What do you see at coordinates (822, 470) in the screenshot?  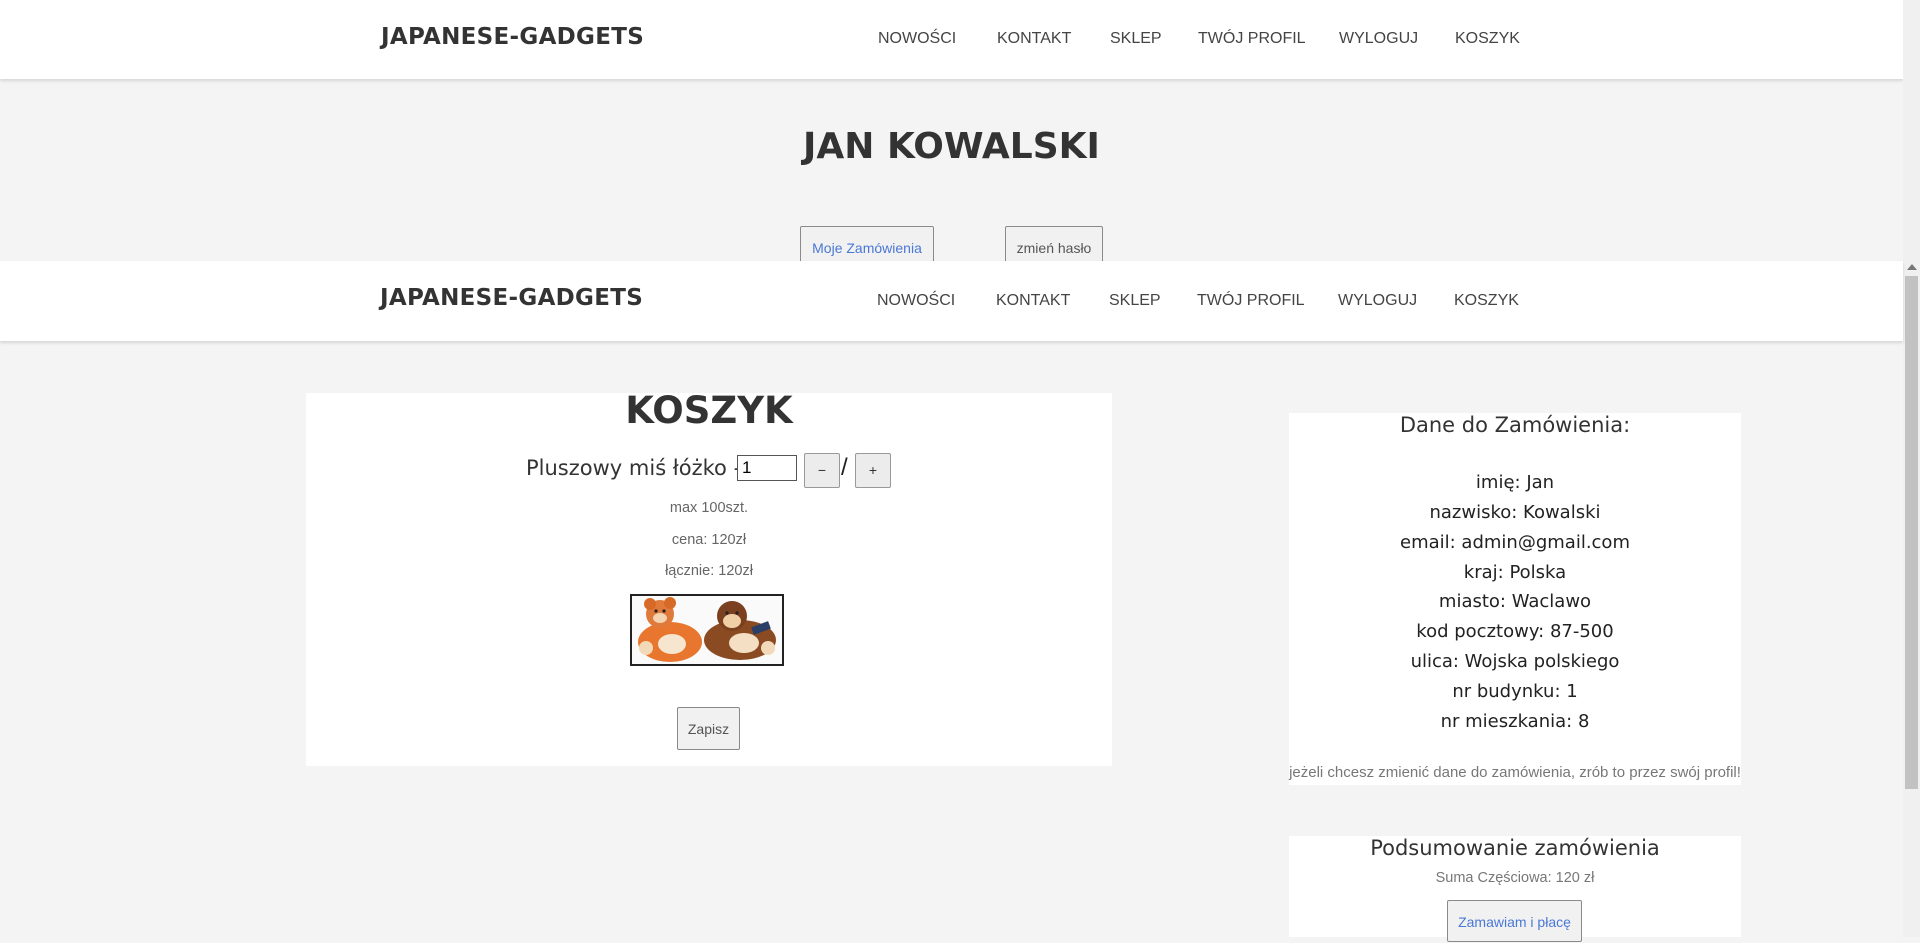 I see `decrease-quantity-button: −` at bounding box center [822, 470].